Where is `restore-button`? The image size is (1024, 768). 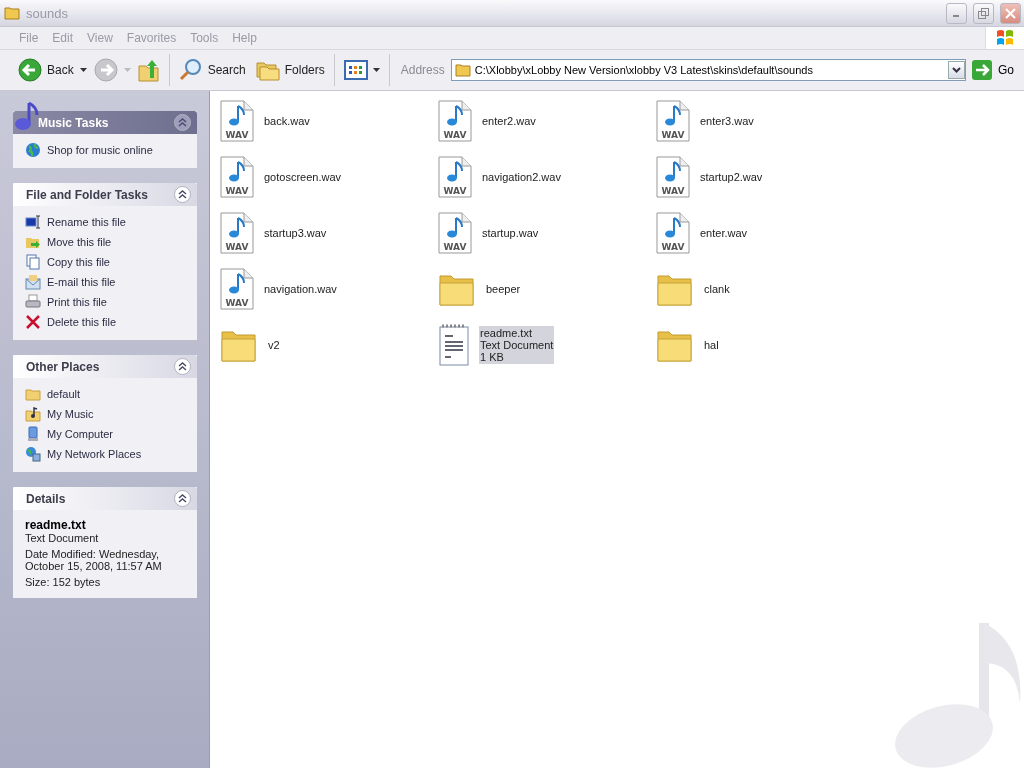
restore-button is located at coordinates (983, 13).